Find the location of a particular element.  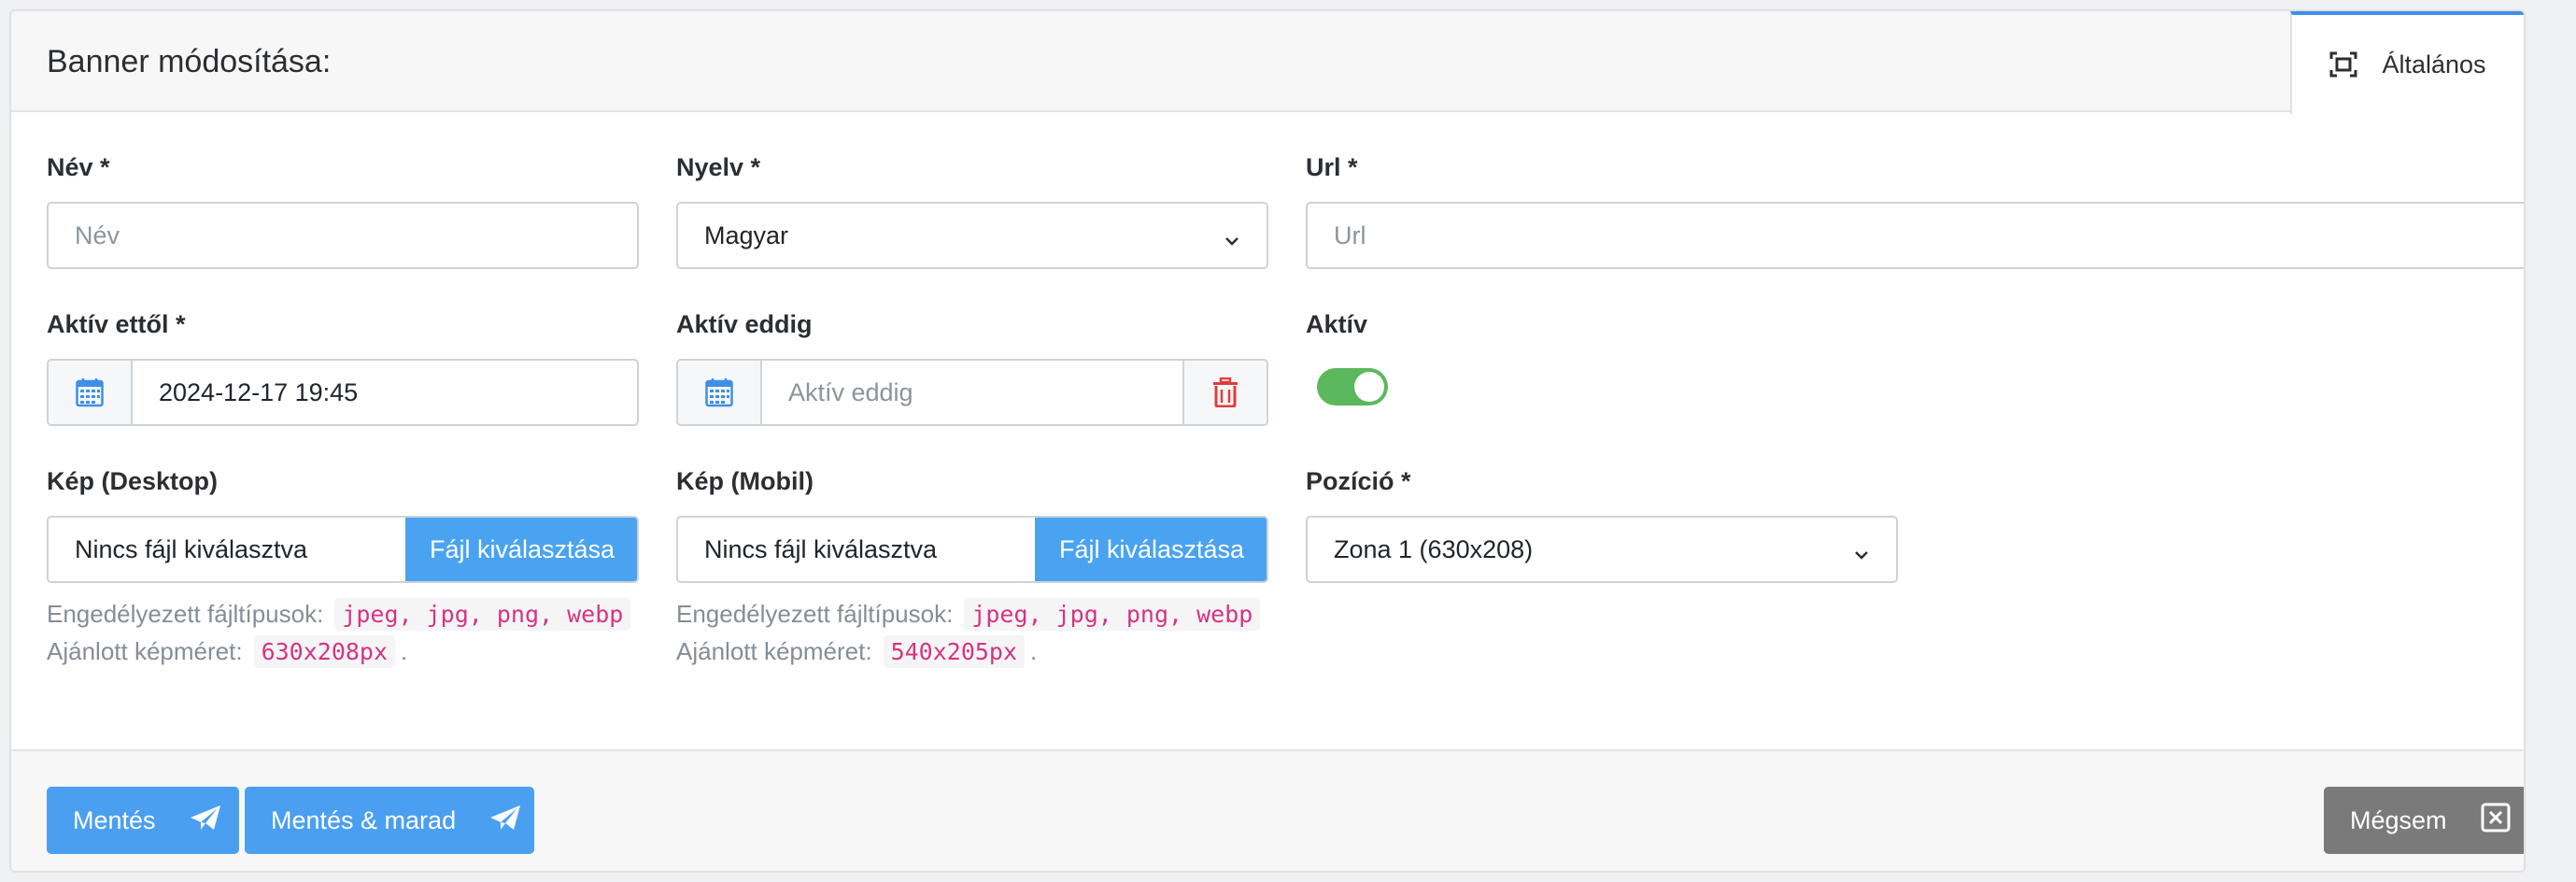

image-mobile-recommended-size-help: Ajánlott képméret: 540x205px . is located at coordinates (856, 651).